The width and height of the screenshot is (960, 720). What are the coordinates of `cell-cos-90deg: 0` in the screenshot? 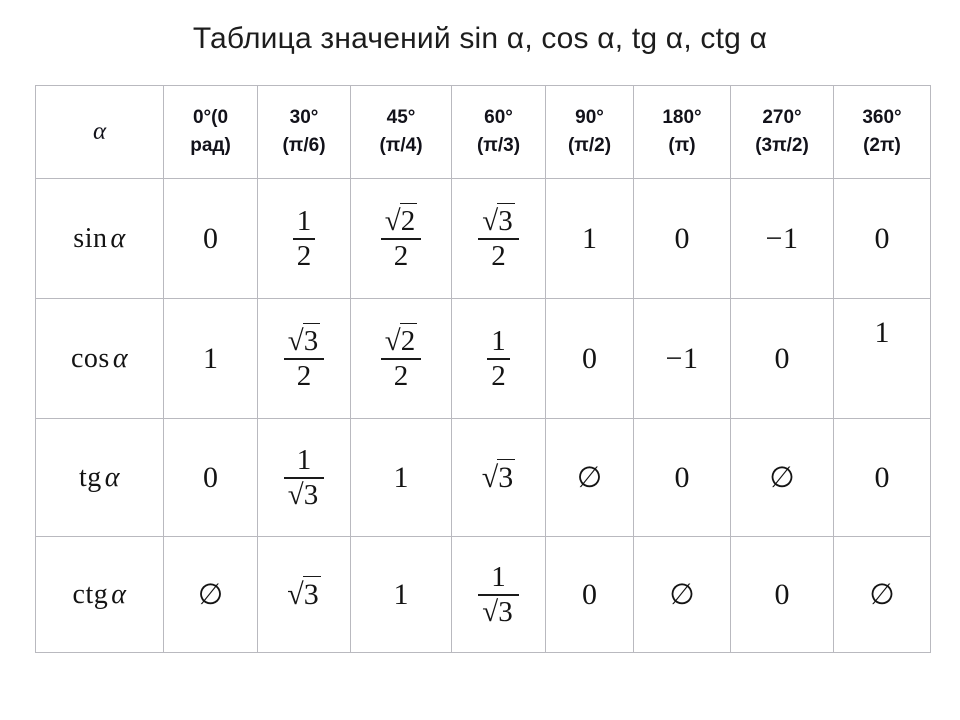 It's located at (589, 358).